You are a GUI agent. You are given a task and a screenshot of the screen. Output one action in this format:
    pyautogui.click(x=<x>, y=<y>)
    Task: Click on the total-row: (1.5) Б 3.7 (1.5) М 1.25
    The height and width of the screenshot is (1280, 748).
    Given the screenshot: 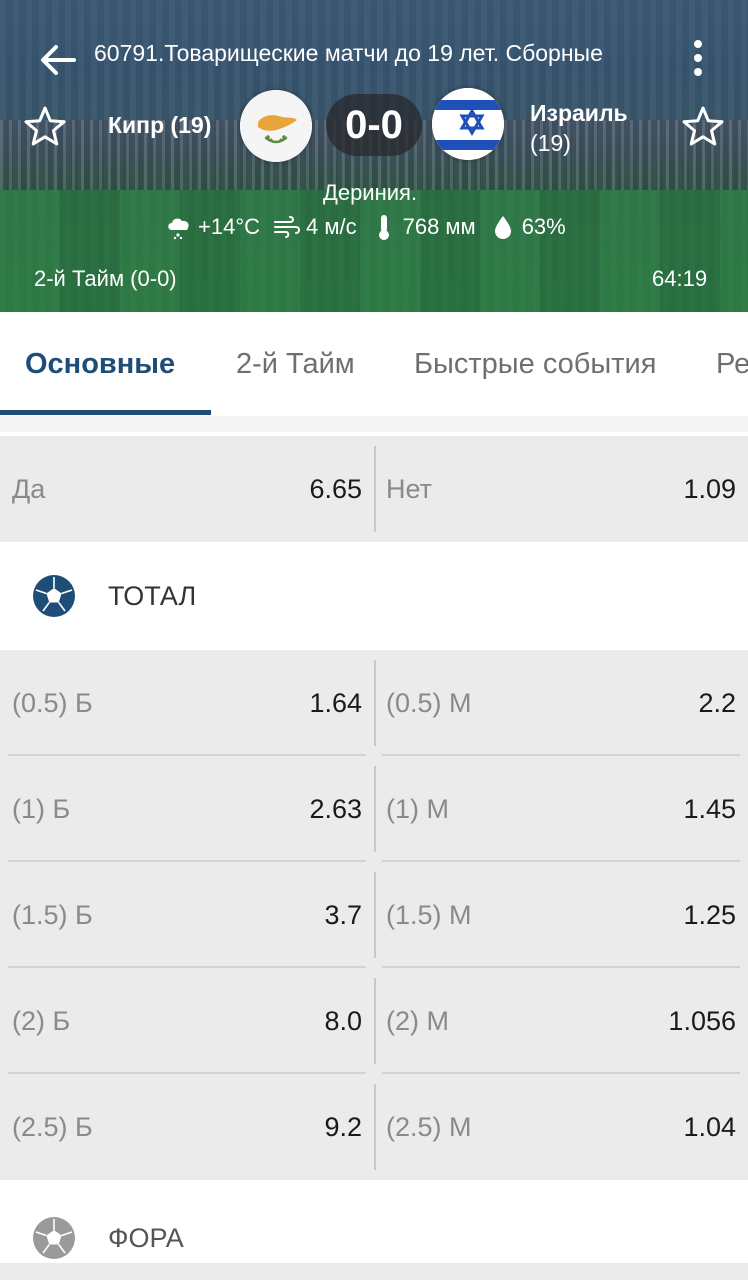 What is the action you would take?
    pyautogui.click(x=374, y=915)
    